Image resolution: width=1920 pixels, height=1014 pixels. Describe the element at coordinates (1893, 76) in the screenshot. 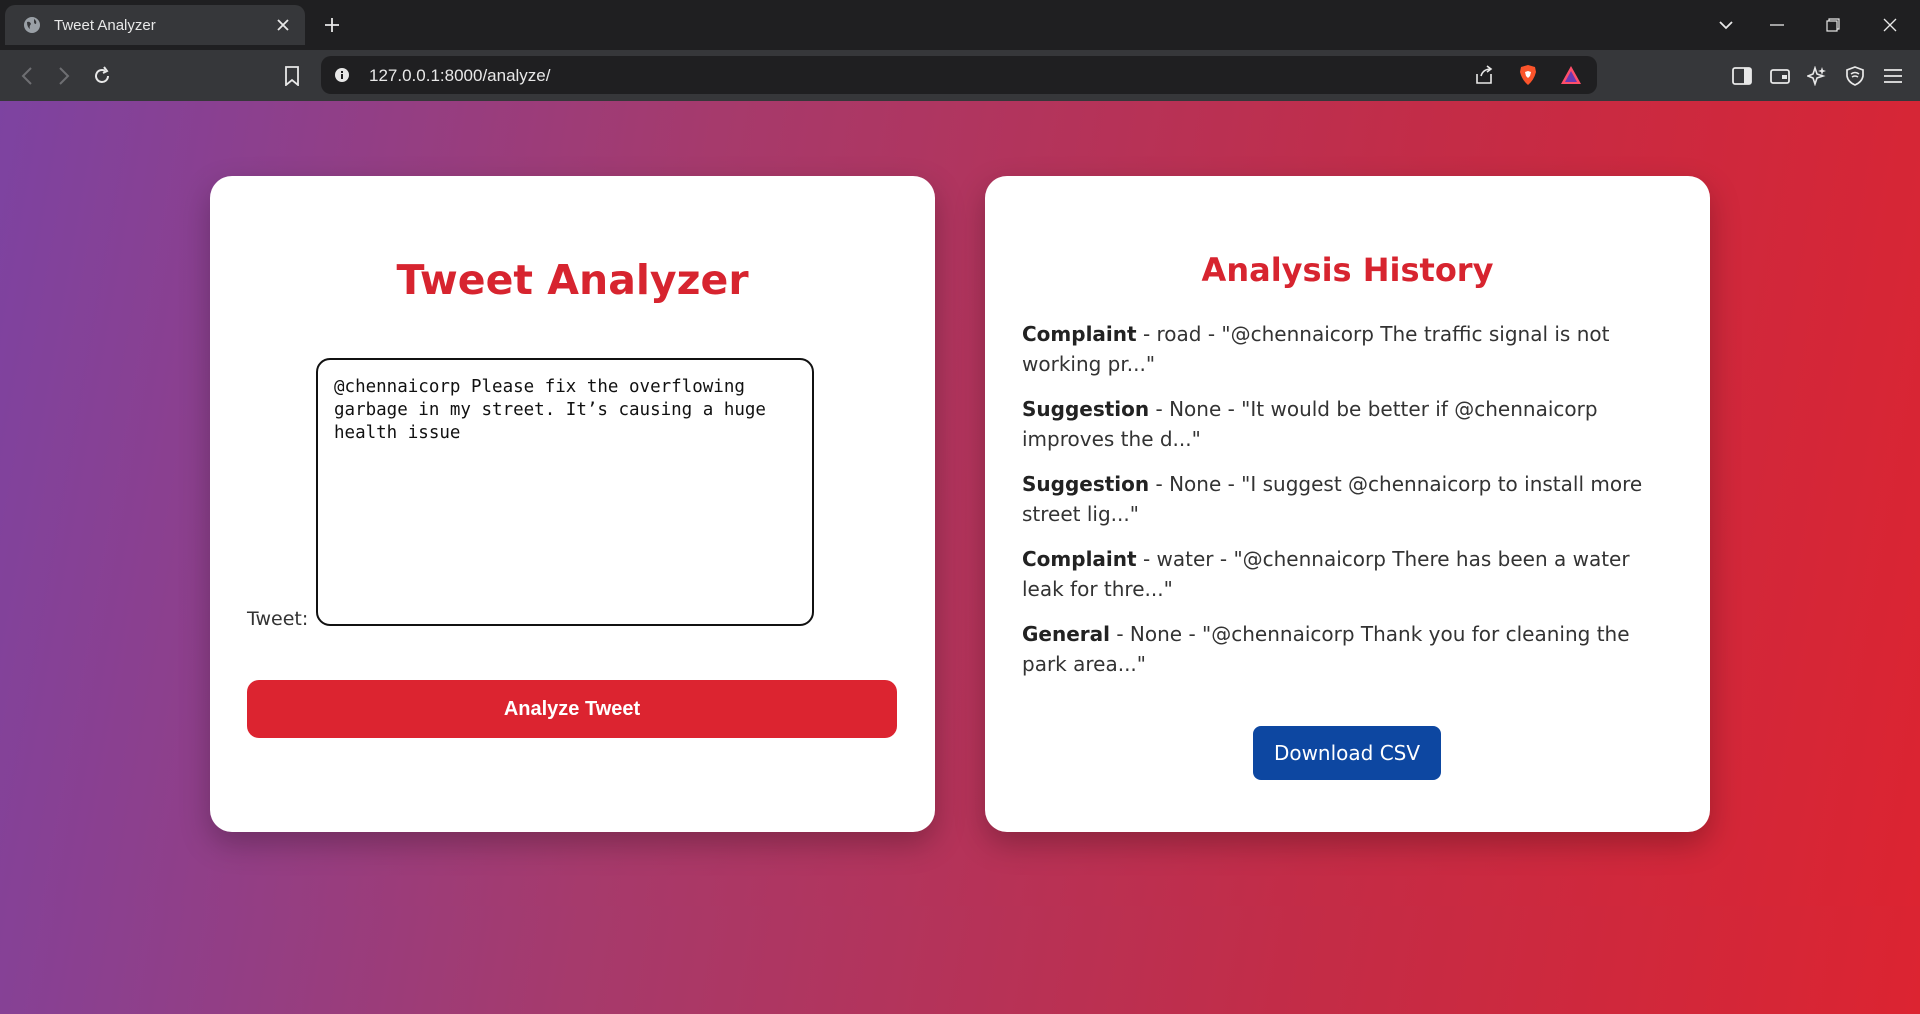

I see `menu-icon` at that location.